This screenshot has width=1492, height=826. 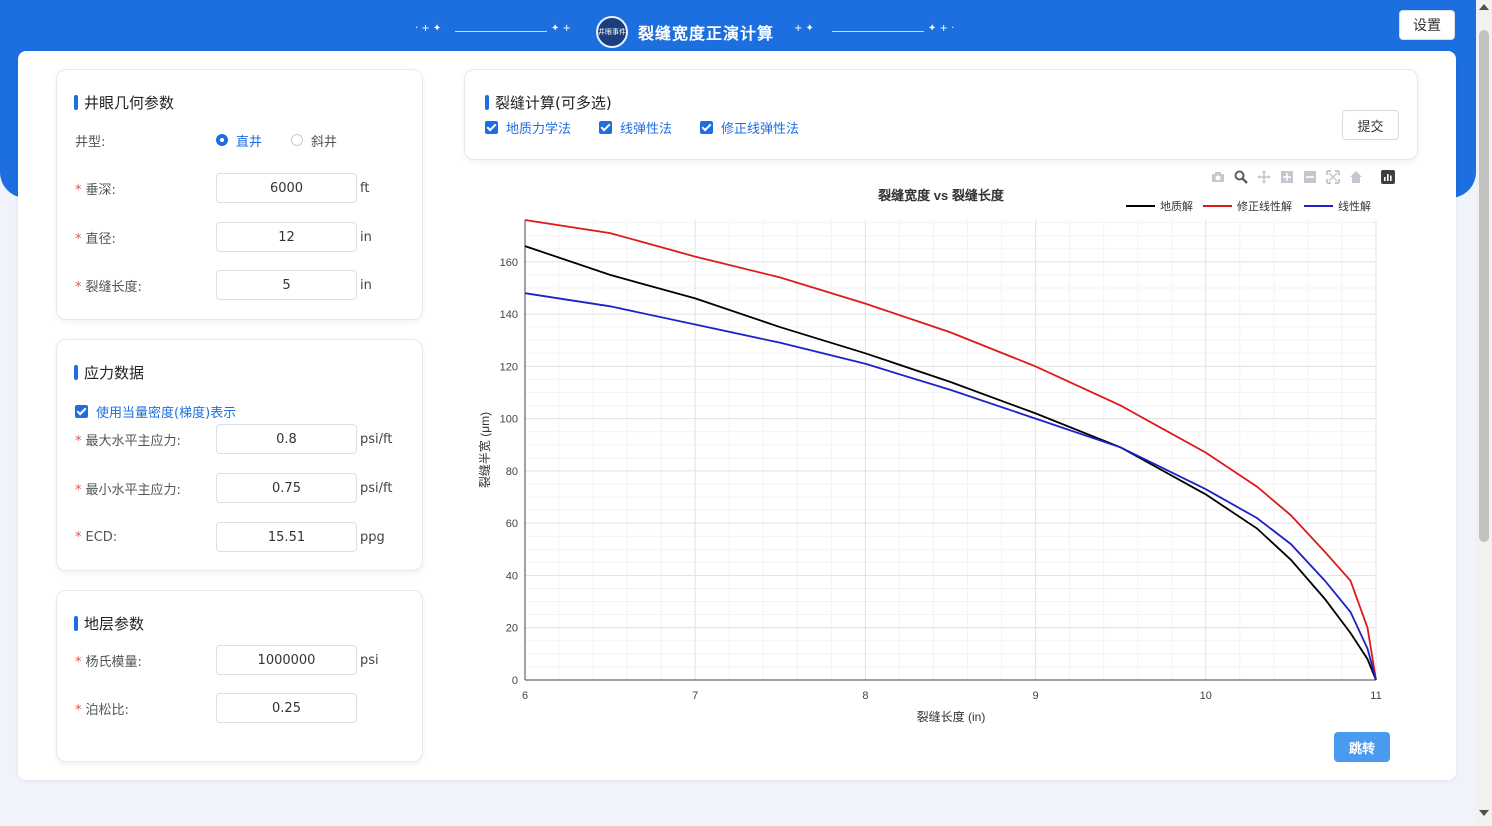 I want to click on min-horizontal-stress-label: * 最小水平主应力:, so click(x=128, y=490).